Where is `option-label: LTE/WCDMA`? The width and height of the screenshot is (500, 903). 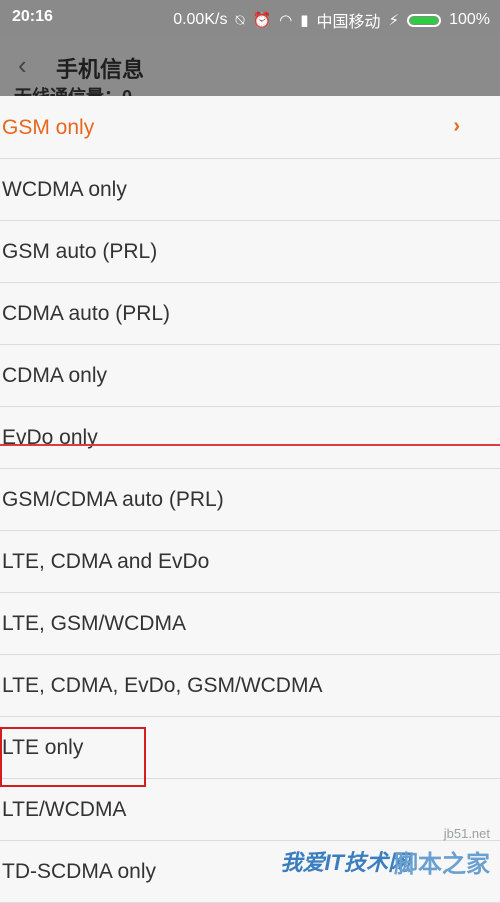
option-label: LTE/WCDMA is located at coordinates (64, 809).